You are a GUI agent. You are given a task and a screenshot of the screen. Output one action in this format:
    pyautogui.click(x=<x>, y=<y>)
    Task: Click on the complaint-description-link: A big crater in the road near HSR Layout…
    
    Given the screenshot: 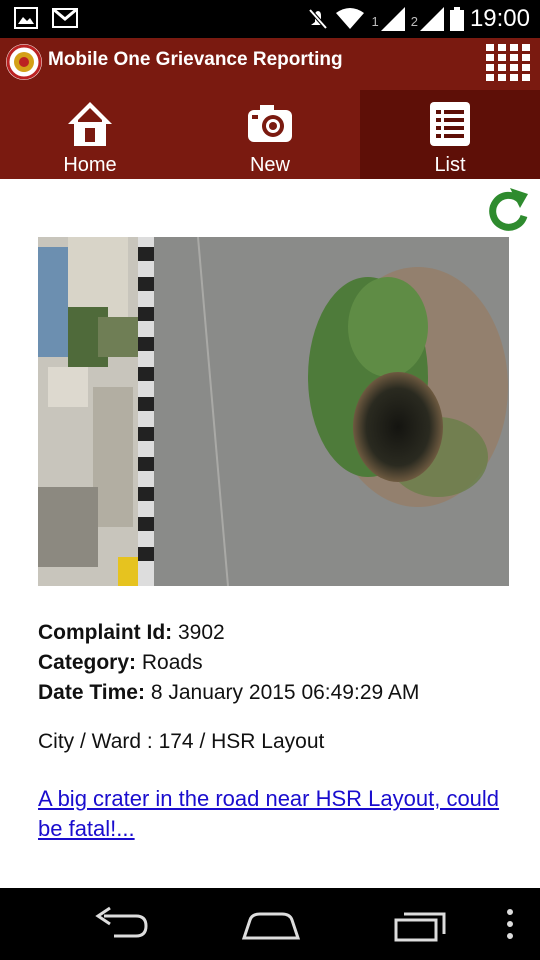 What is the action you would take?
    pyautogui.click(x=273, y=814)
    